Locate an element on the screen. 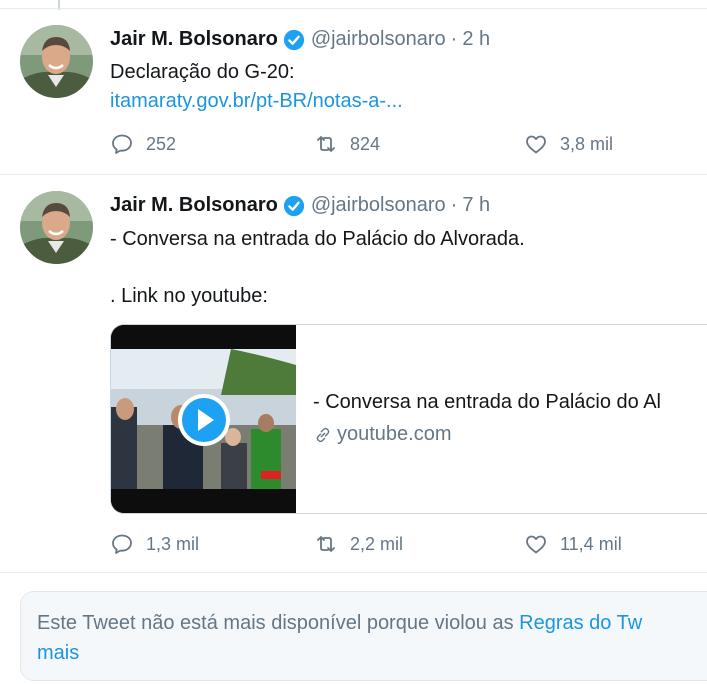  tweet-actions: 252 824 3,8 mil is located at coordinates (380, 145).